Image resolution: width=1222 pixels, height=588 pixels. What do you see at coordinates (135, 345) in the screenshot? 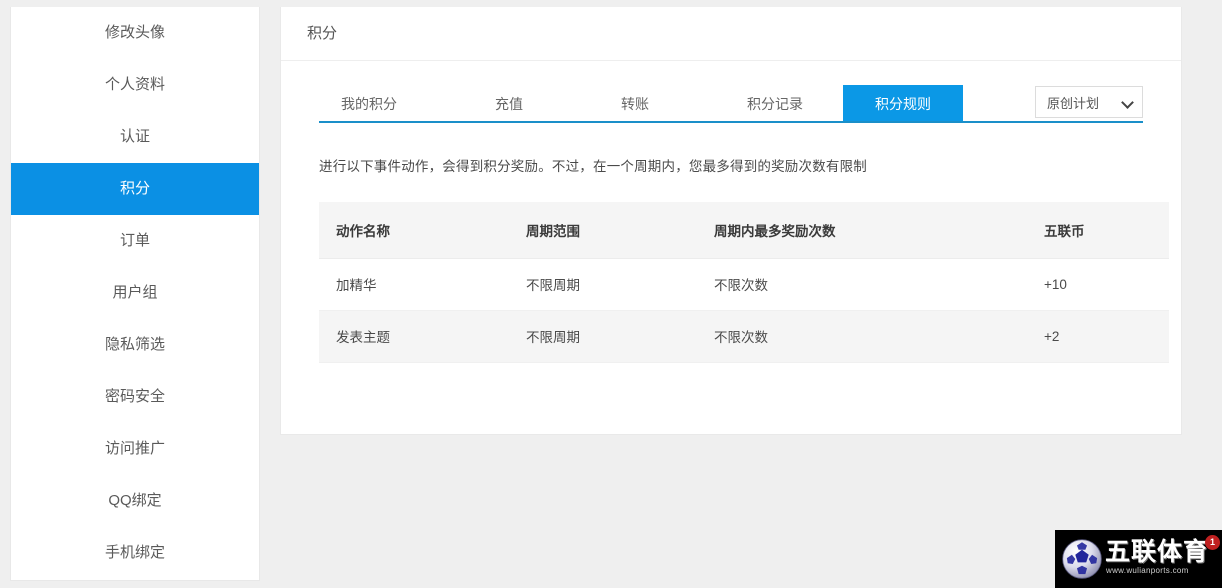
I see `sidebar-item-6: 隐私筛选` at bounding box center [135, 345].